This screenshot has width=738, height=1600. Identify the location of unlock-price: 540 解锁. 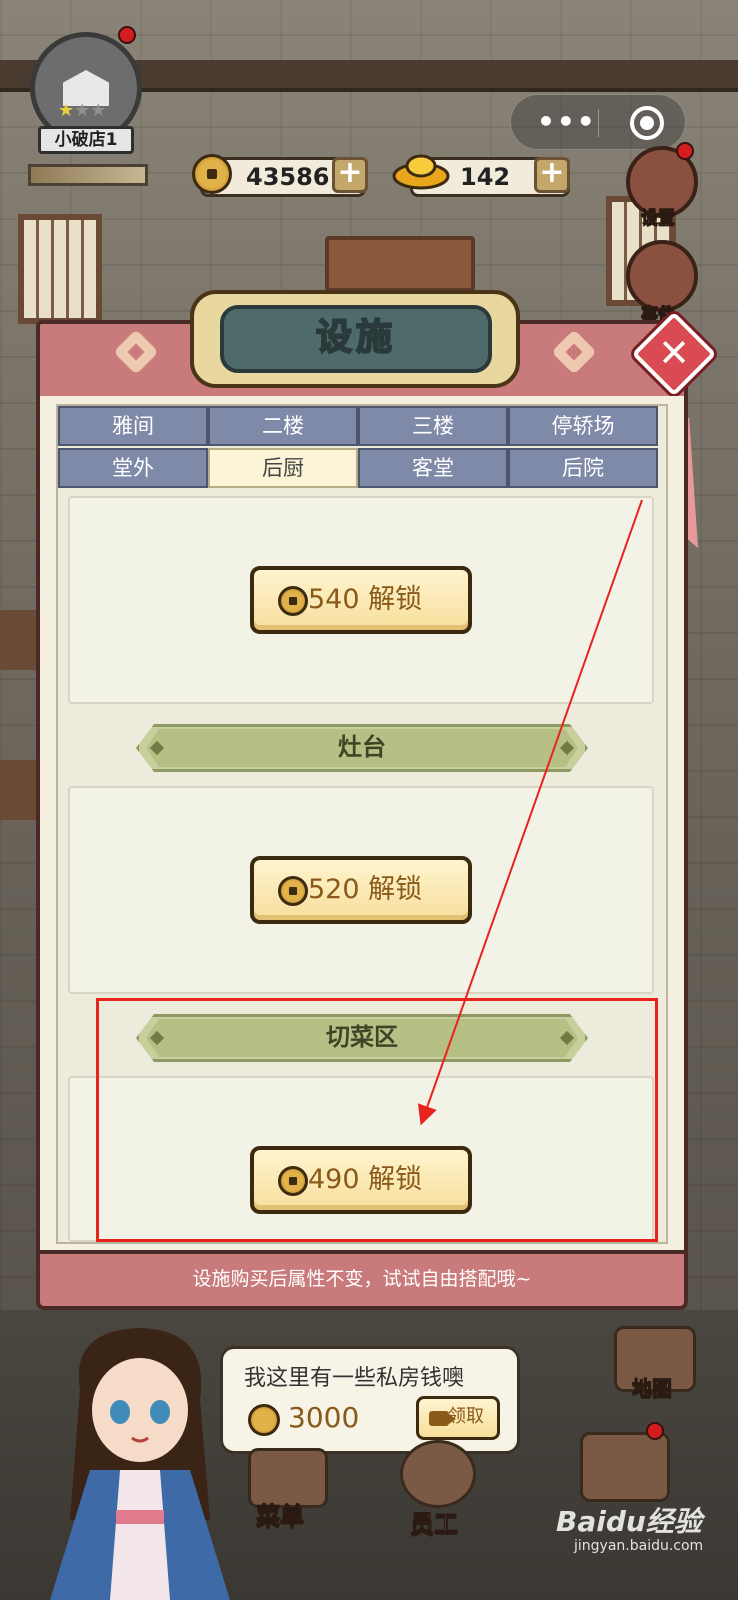
(365, 599).